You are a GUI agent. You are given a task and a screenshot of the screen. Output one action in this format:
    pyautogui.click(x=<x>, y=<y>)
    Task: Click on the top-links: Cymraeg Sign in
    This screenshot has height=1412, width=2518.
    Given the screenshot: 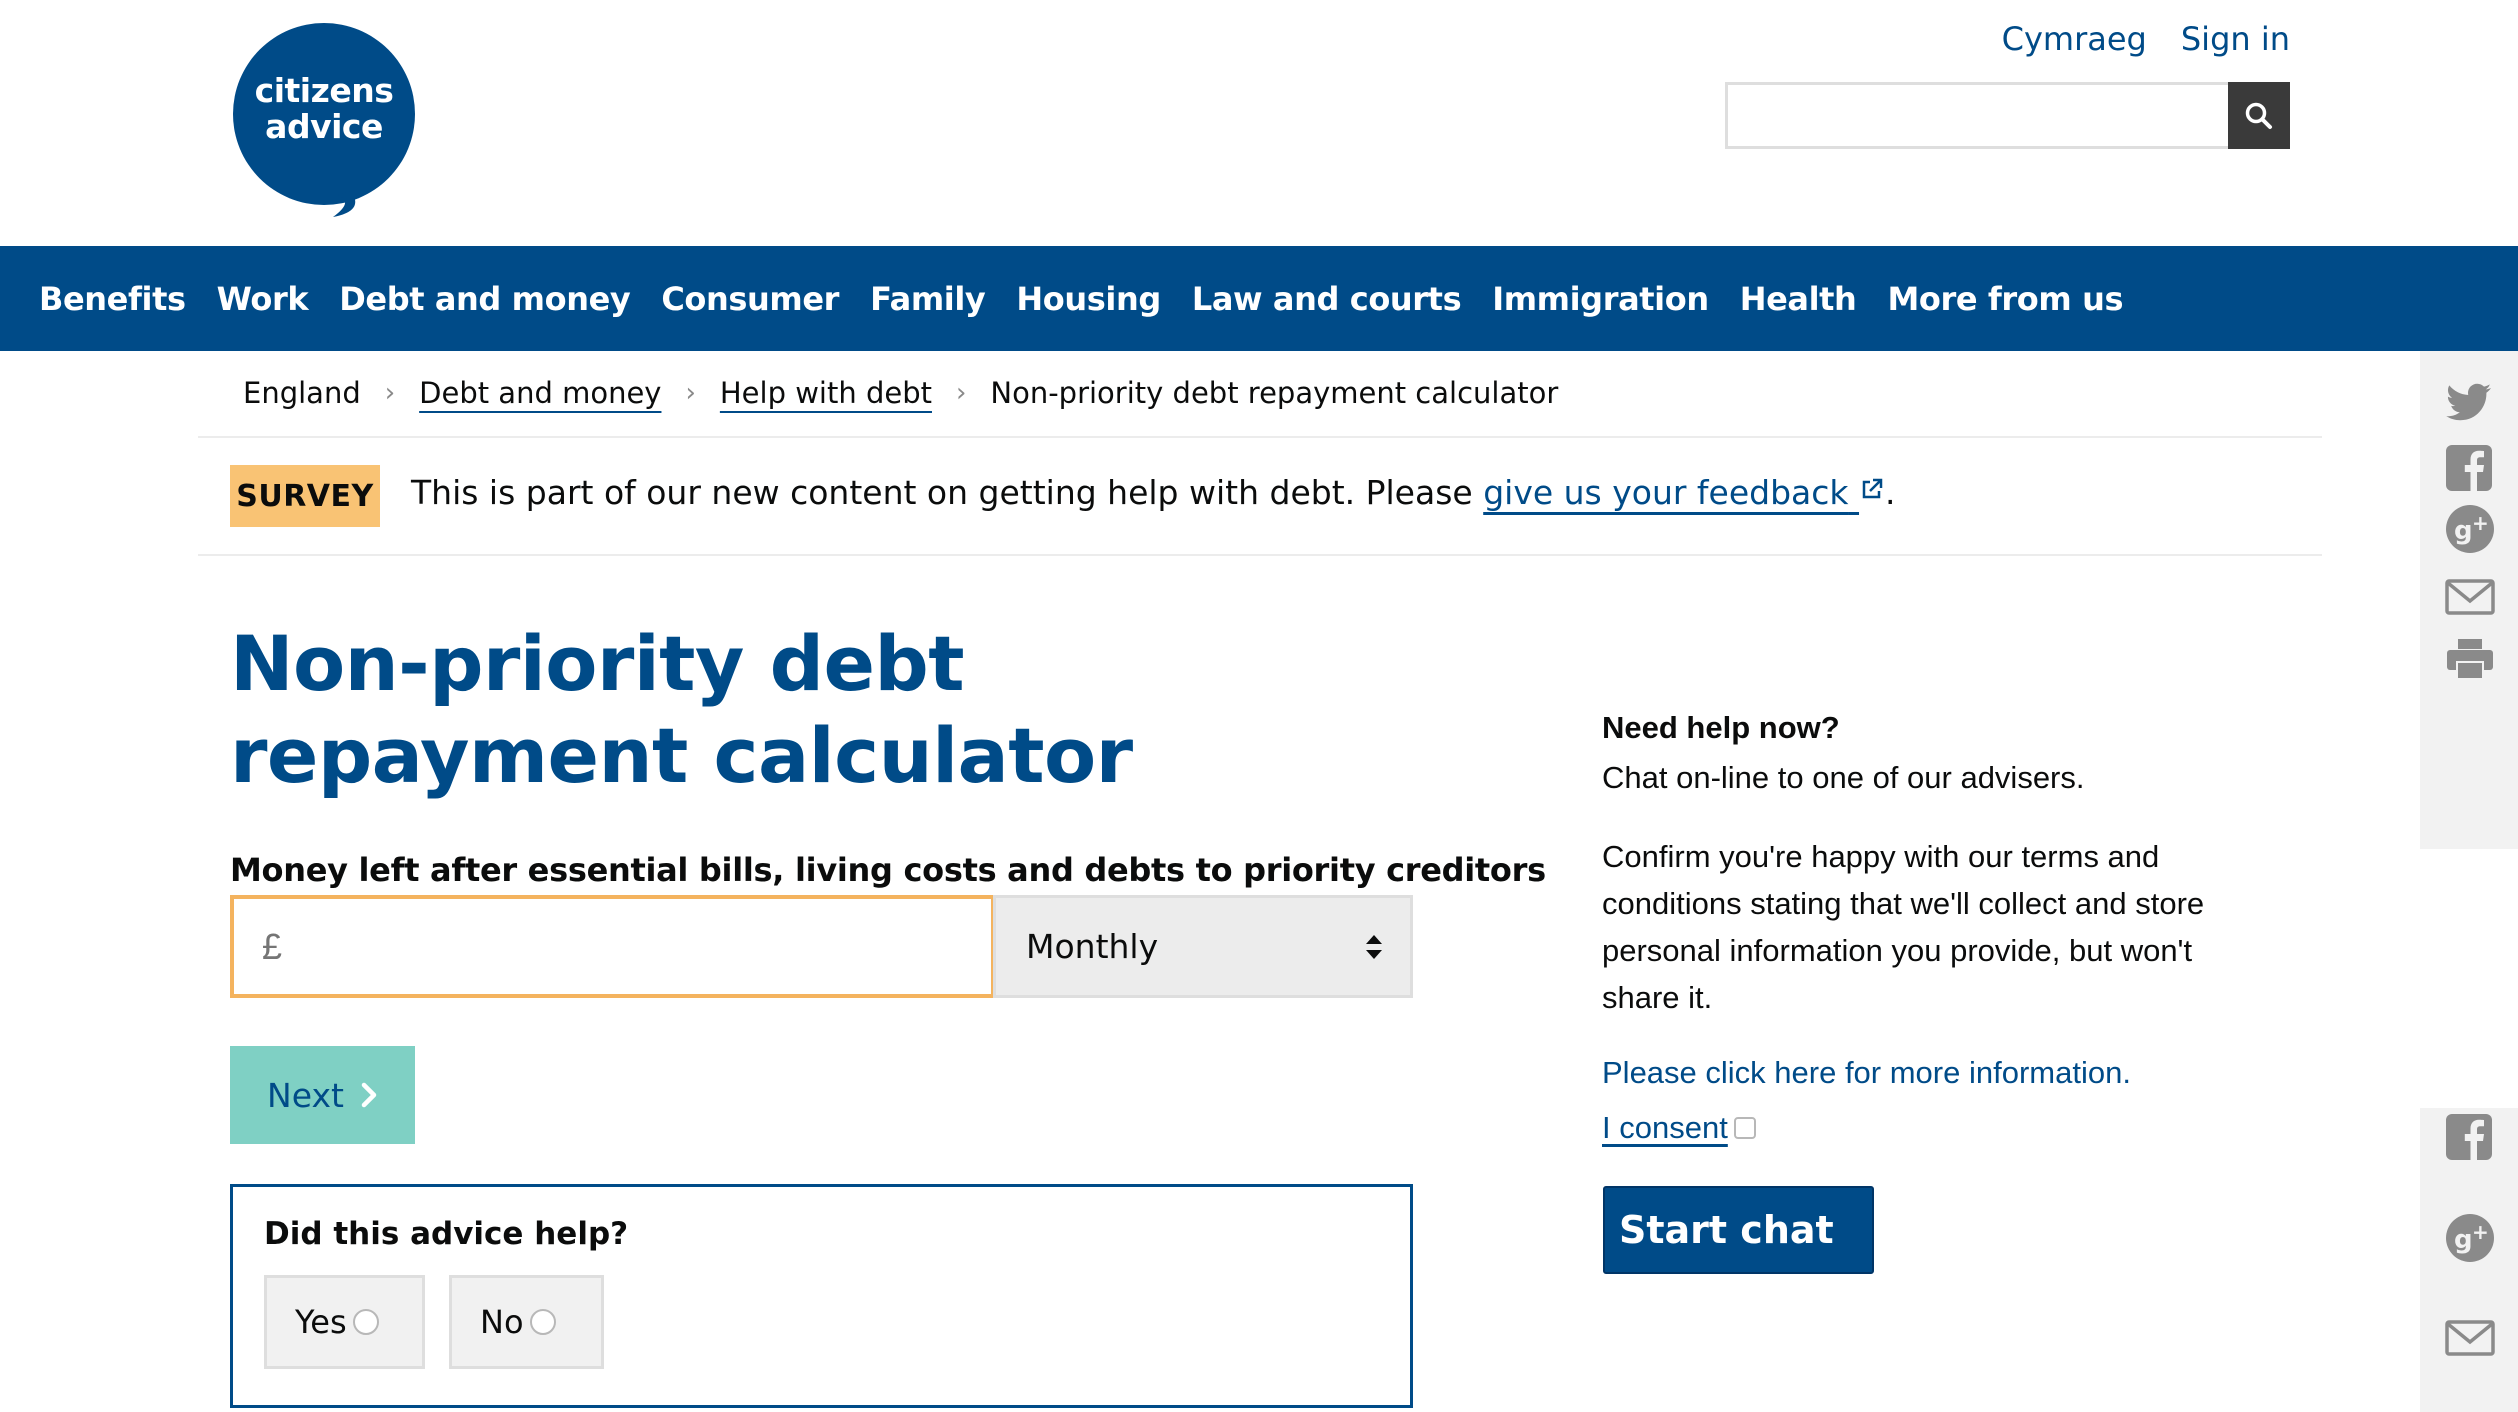 What is the action you would take?
    pyautogui.click(x=2146, y=39)
    